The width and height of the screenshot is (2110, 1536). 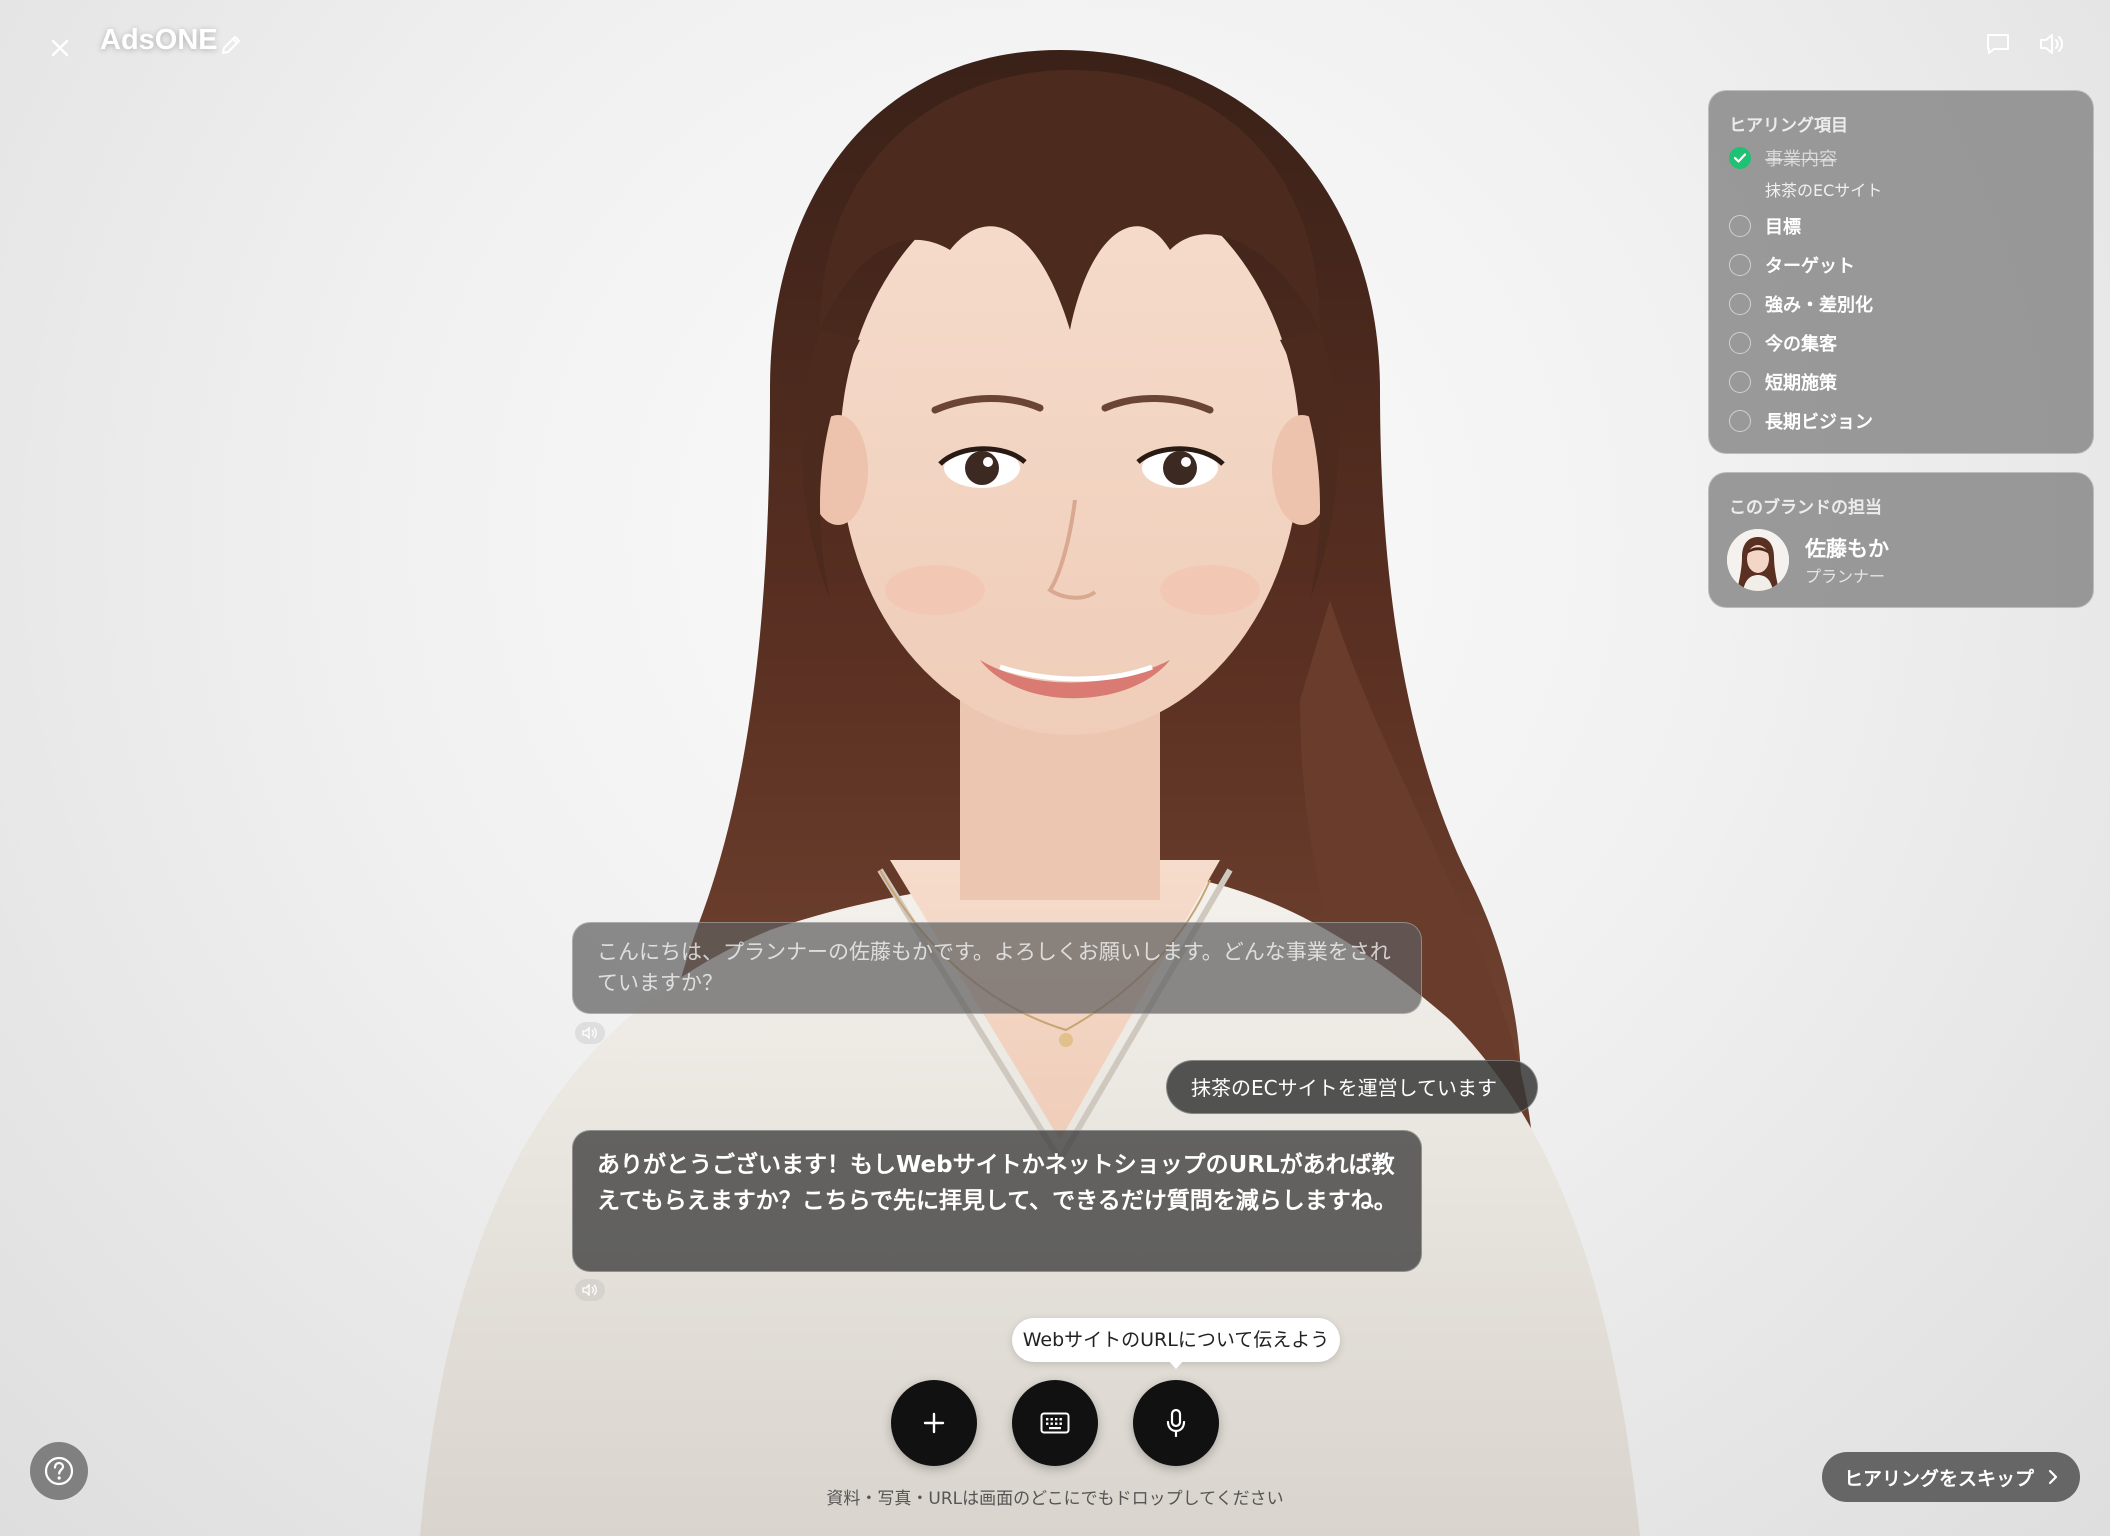 I want to click on checklist-label: ターゲット, so click(x=1810, y=266).